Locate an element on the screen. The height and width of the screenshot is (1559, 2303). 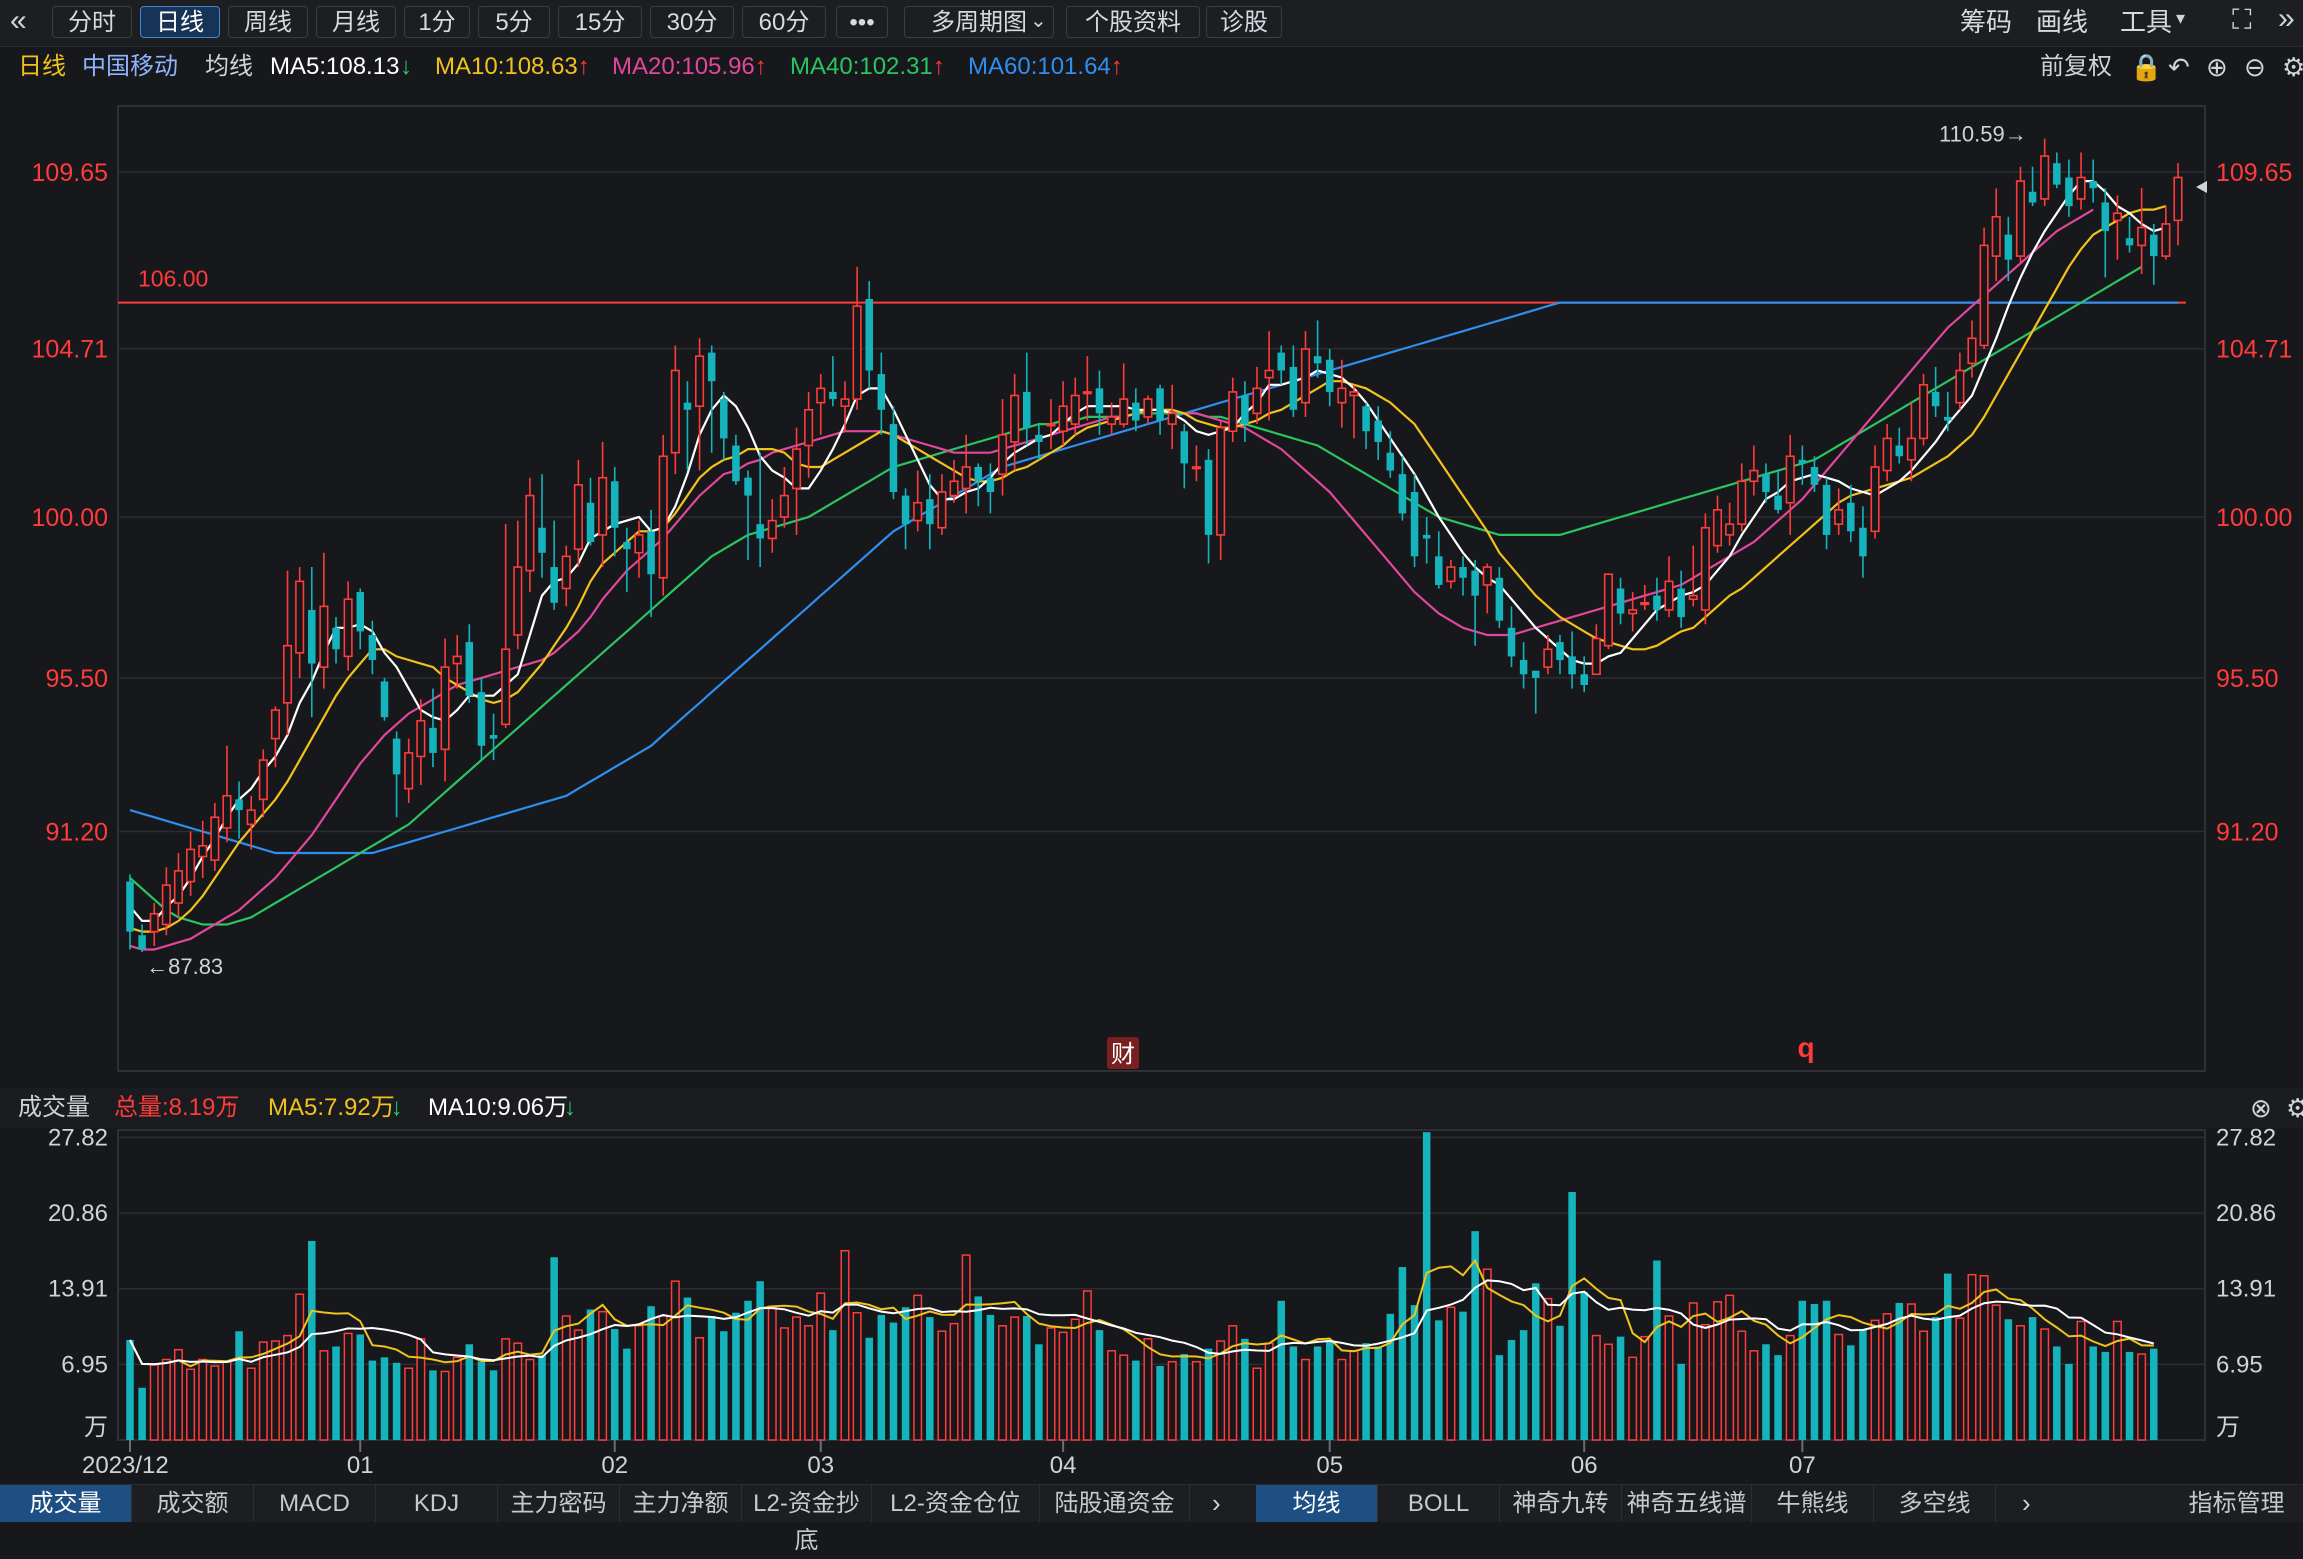
close-icon: ⊗ is located at coordinates (2261, 1108).